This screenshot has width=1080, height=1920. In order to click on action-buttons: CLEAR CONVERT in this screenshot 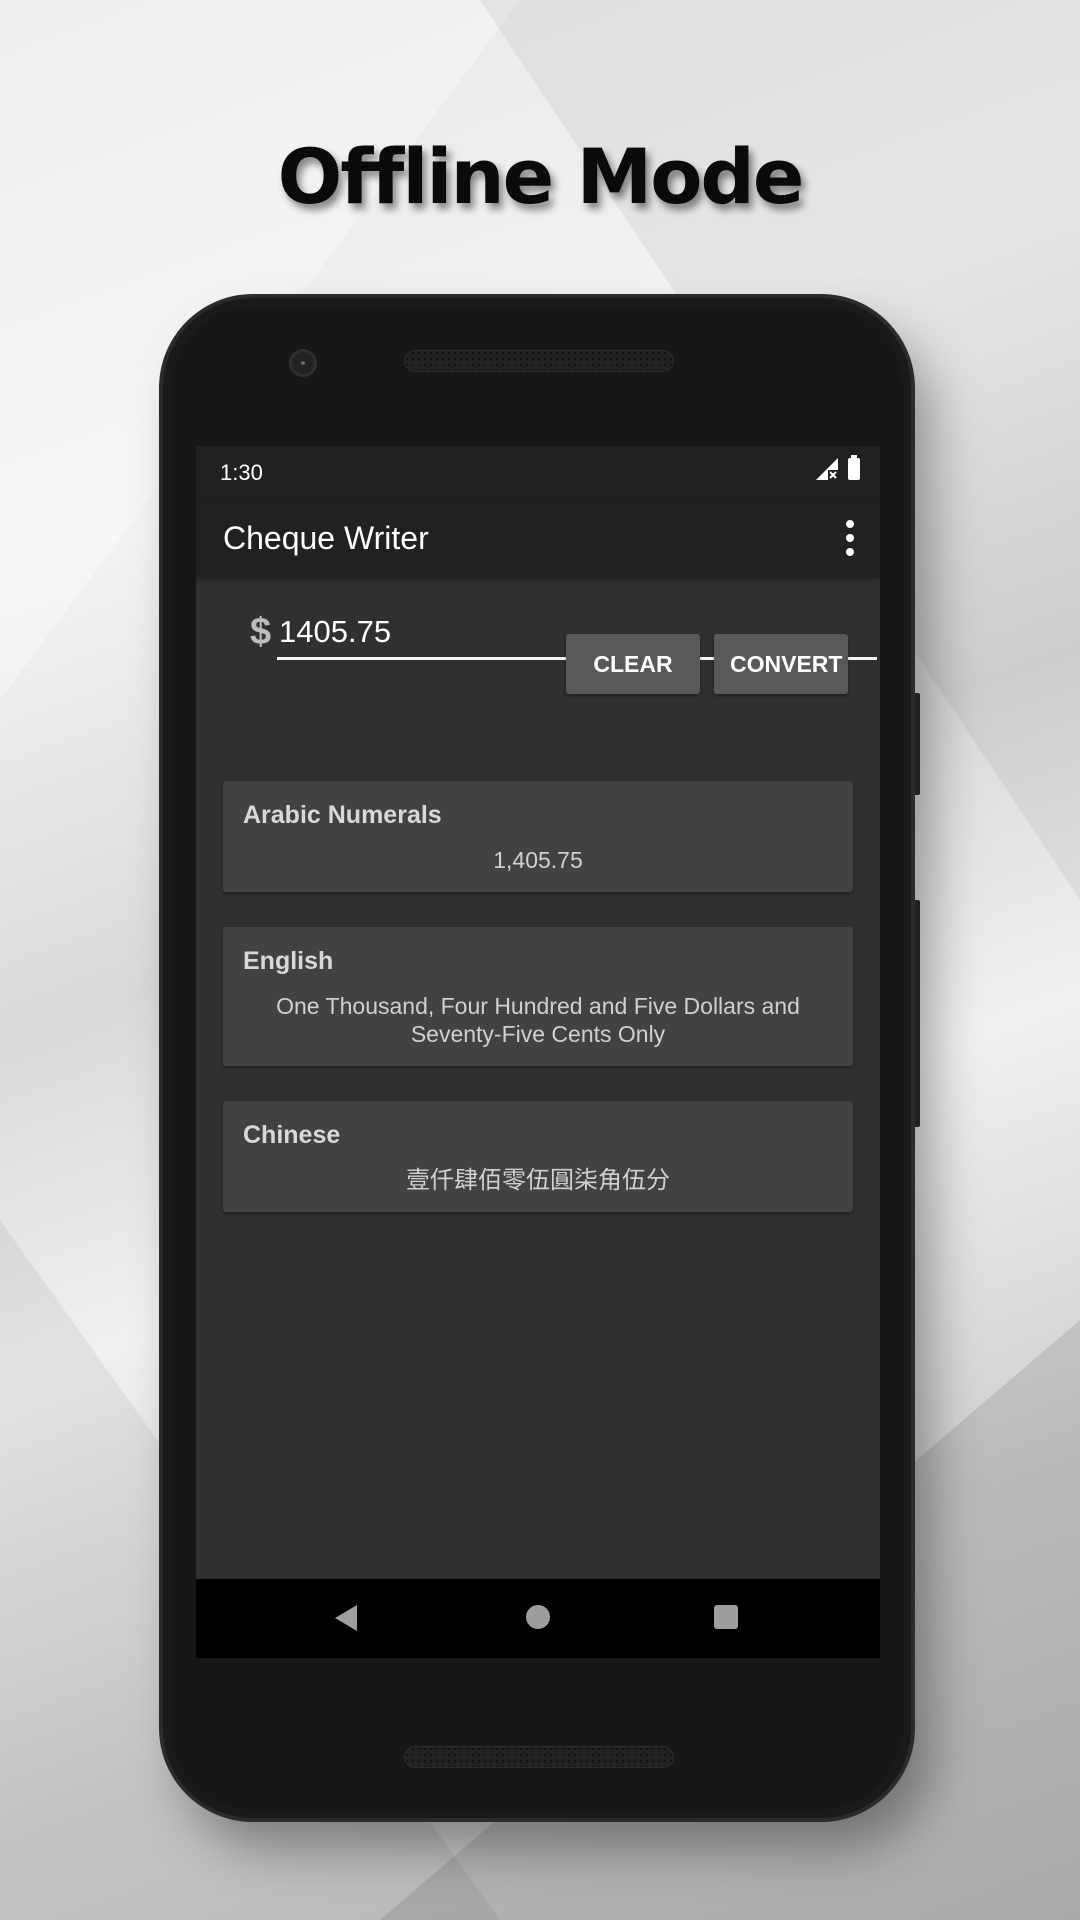, I will do `click(707, 664)`.